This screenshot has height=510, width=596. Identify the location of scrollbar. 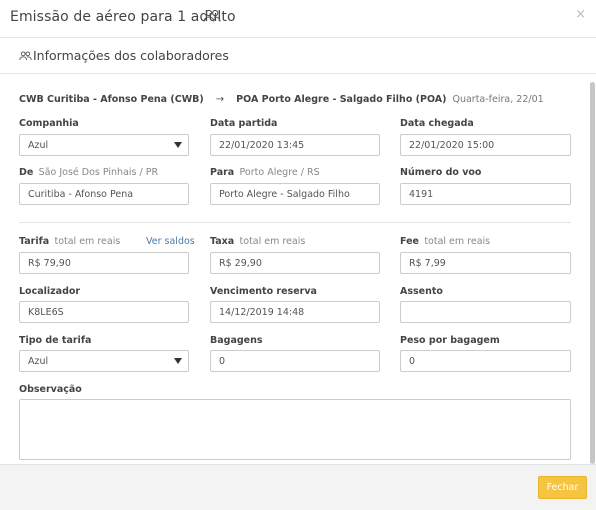
(592, 273).